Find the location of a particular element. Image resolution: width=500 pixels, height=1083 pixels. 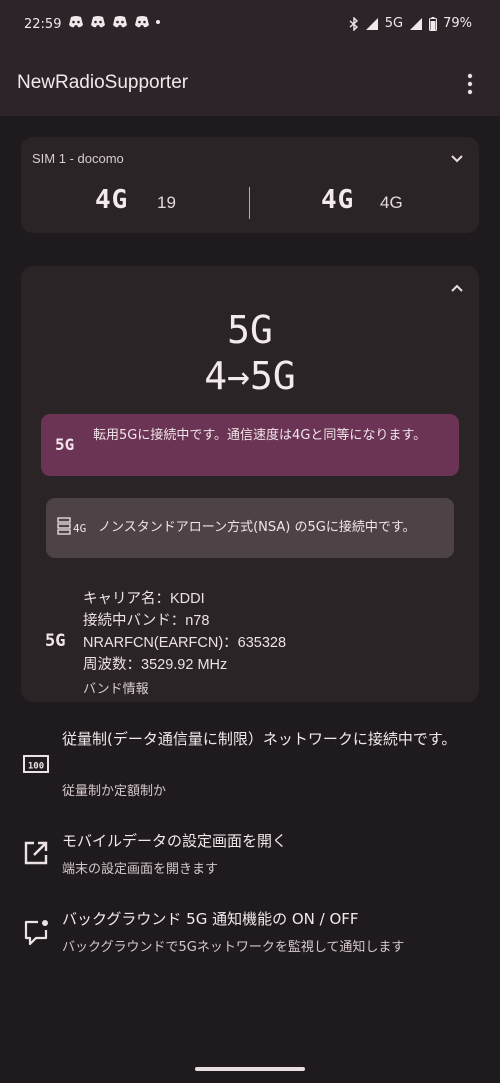

connected-band: 接続中バンド：n78 is located at coordinates (146, 621).